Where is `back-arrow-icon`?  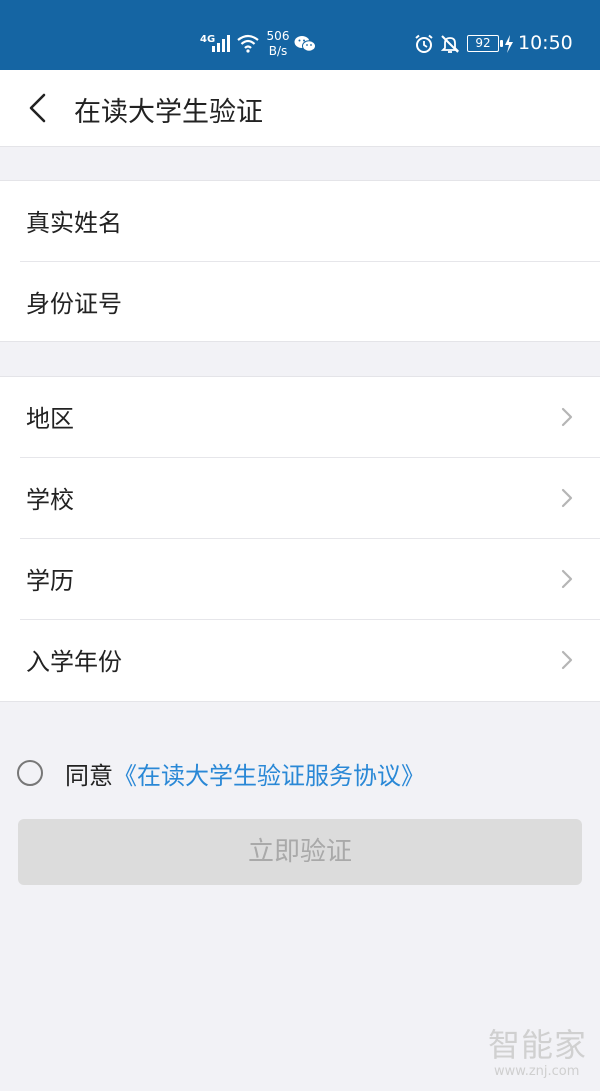
back-arrow-icon is located at coordinates (37, 108).